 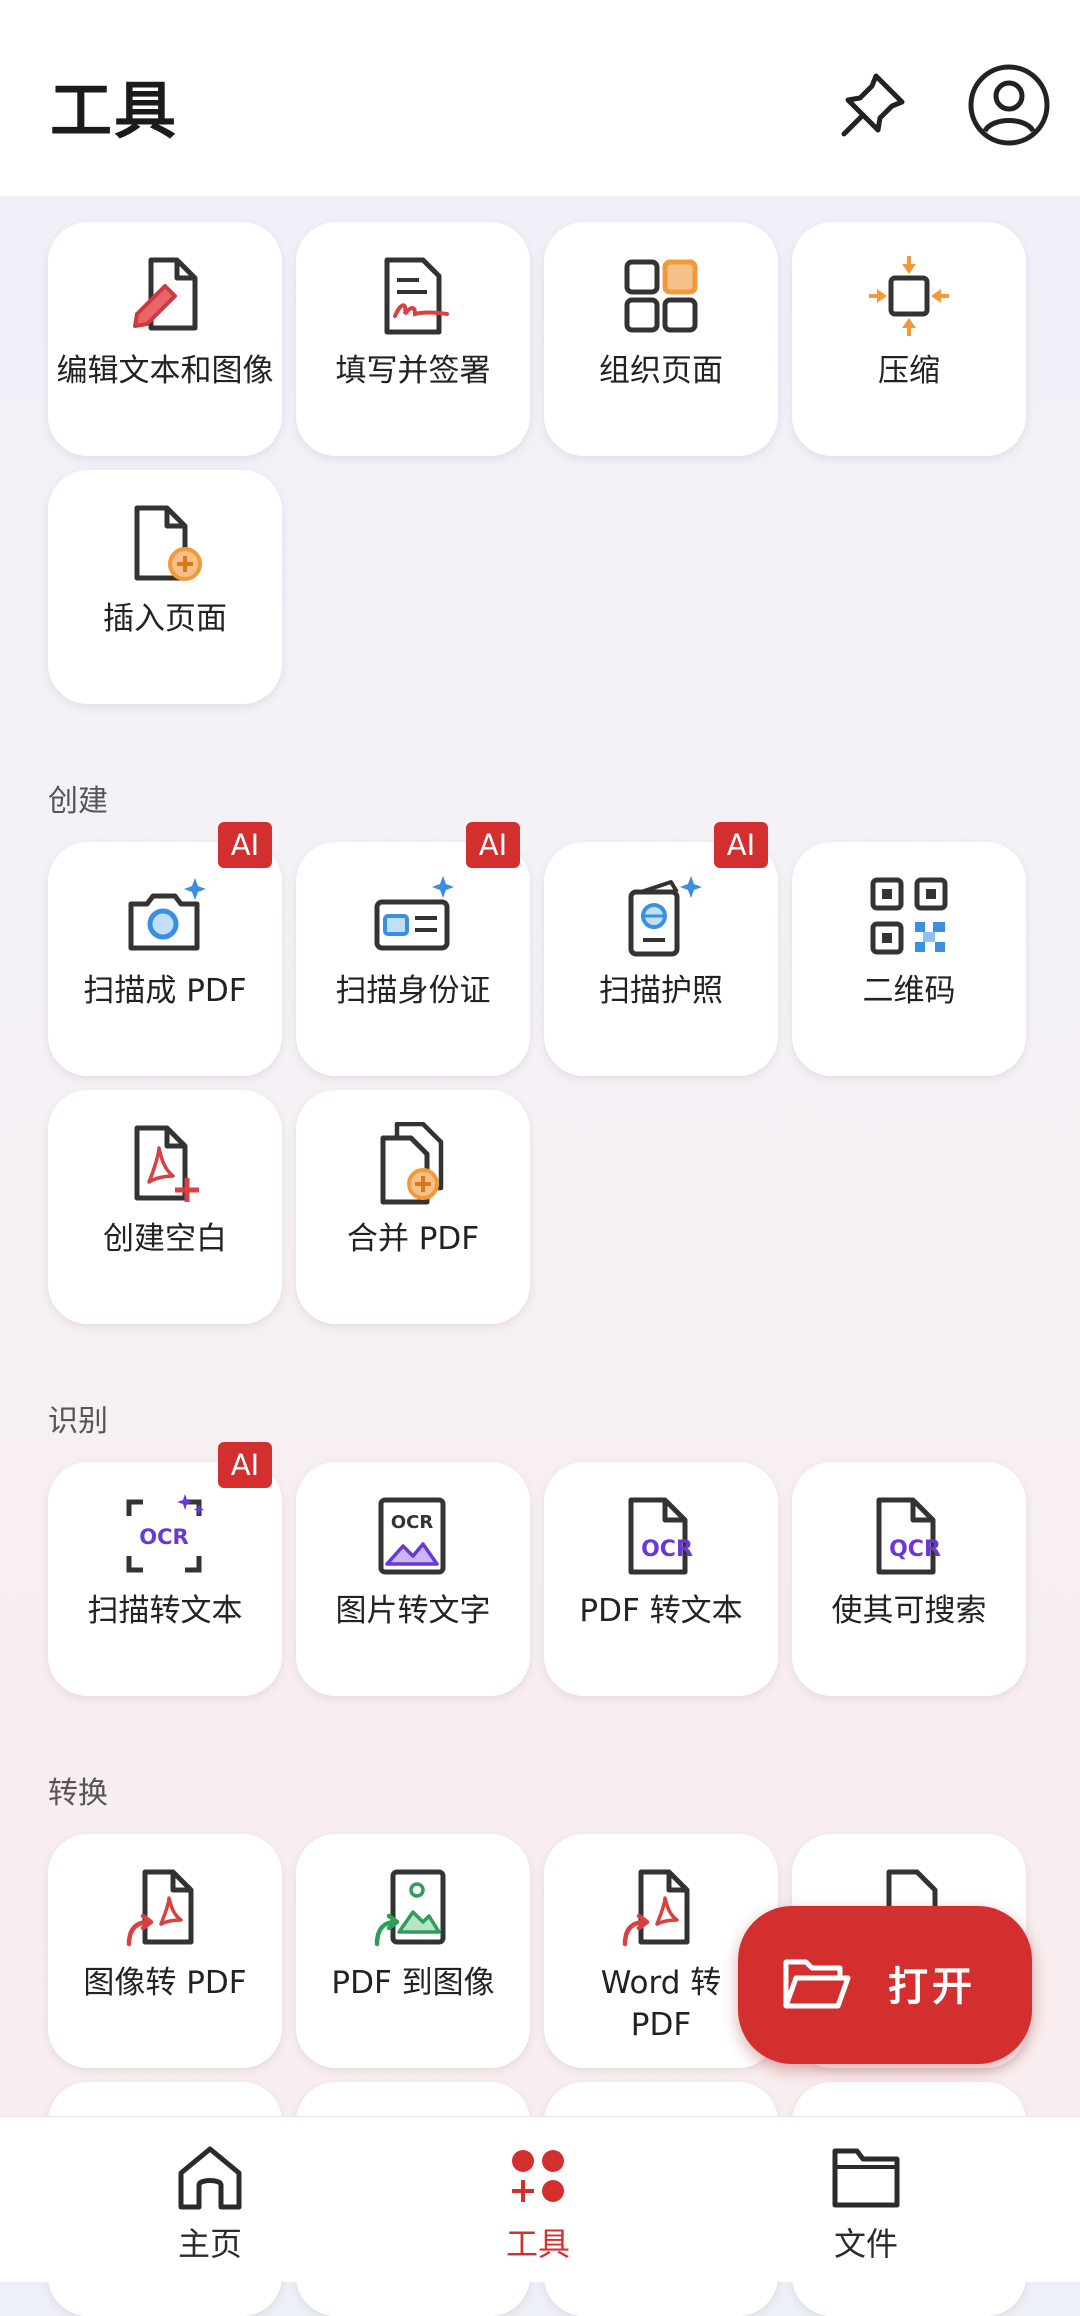 What do you see at coordinates (661, 296) in the screenshot?
I see `organize-pages-icon` at bounding box center [661, 296].